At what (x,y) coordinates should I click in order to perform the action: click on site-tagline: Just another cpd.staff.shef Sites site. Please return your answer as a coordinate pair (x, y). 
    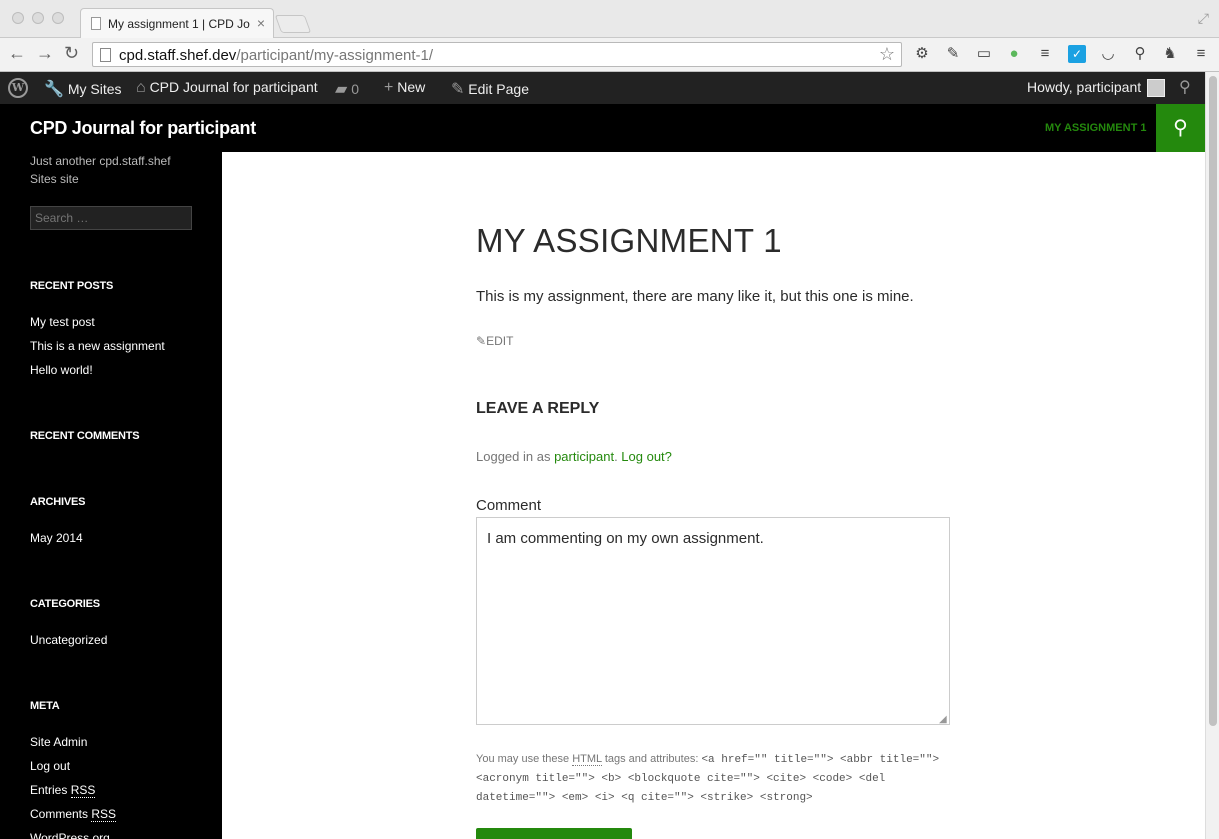
    Looking at the image, I should click on (100, 170).